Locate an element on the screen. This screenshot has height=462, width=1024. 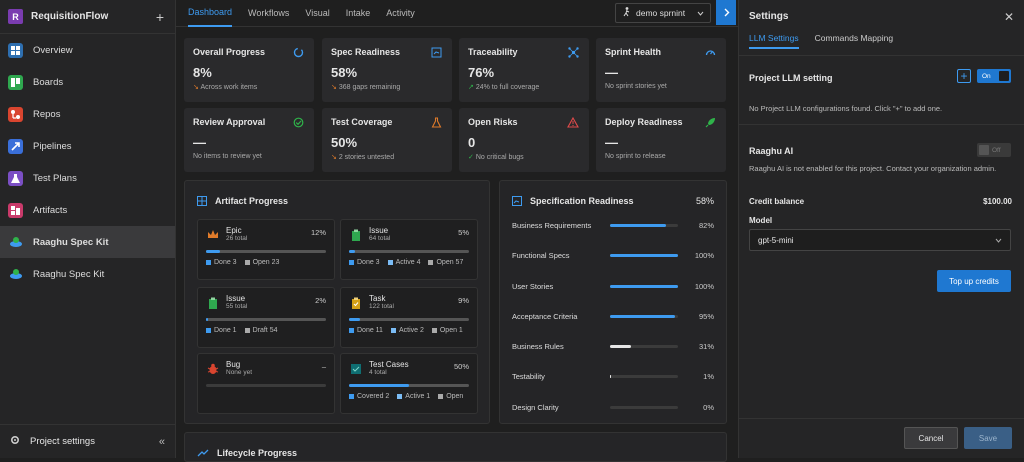
spec-percent: 31% is located at coordinates (706, 346).